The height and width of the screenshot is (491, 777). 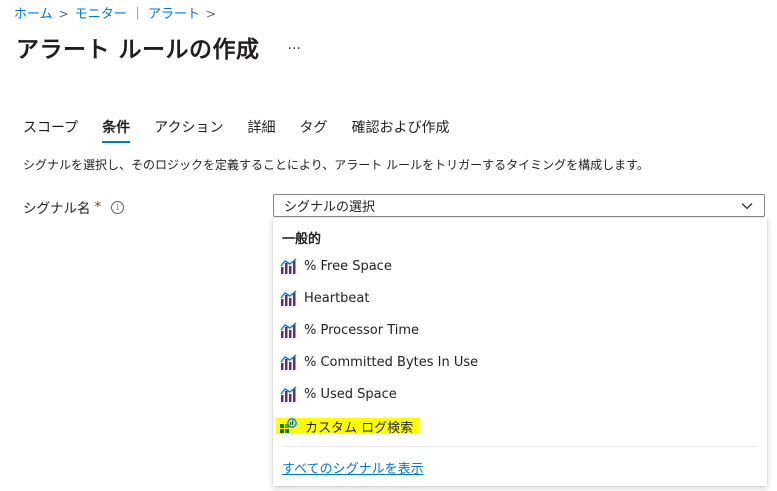 What do you see at coordinates (261, 130) in the screenshot?
I see `tab-details: 詳細` at bounding box center [261, 130].